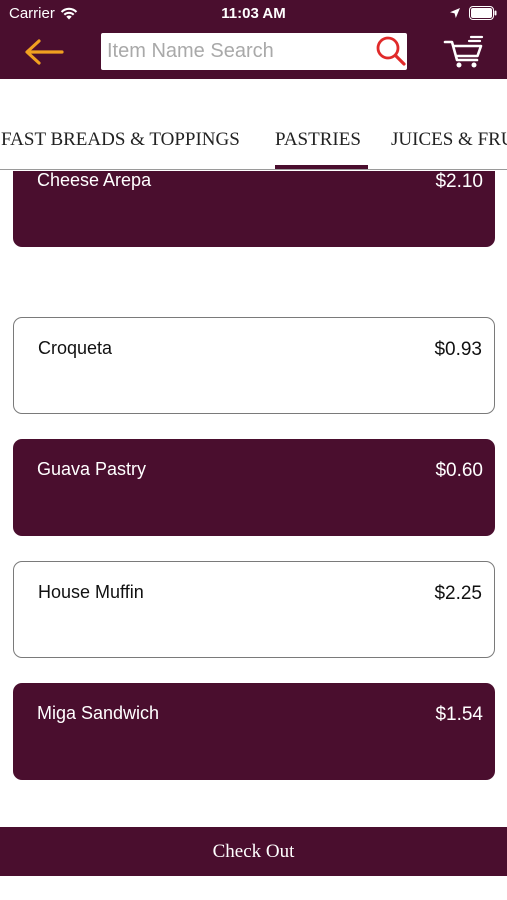 Image resolution: width=507 pixels, height=900 pixels. I want to click on shopping-cart-icon, so click(463, 51).